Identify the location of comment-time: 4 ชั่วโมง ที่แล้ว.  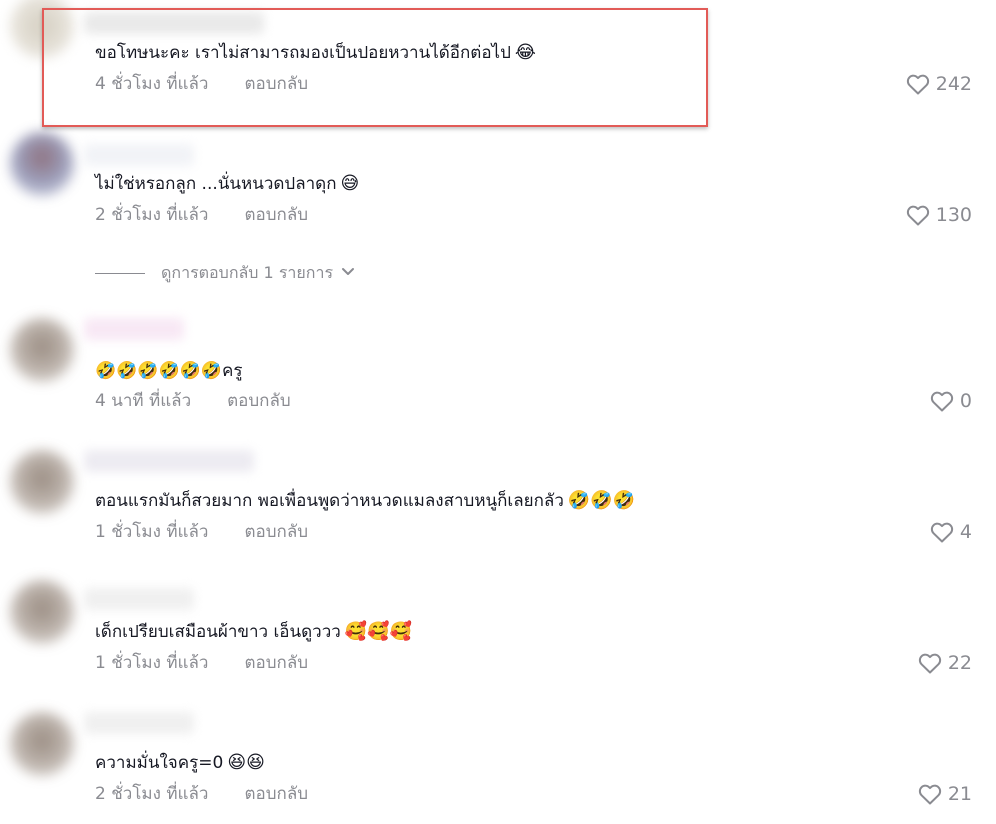
(152, 84).